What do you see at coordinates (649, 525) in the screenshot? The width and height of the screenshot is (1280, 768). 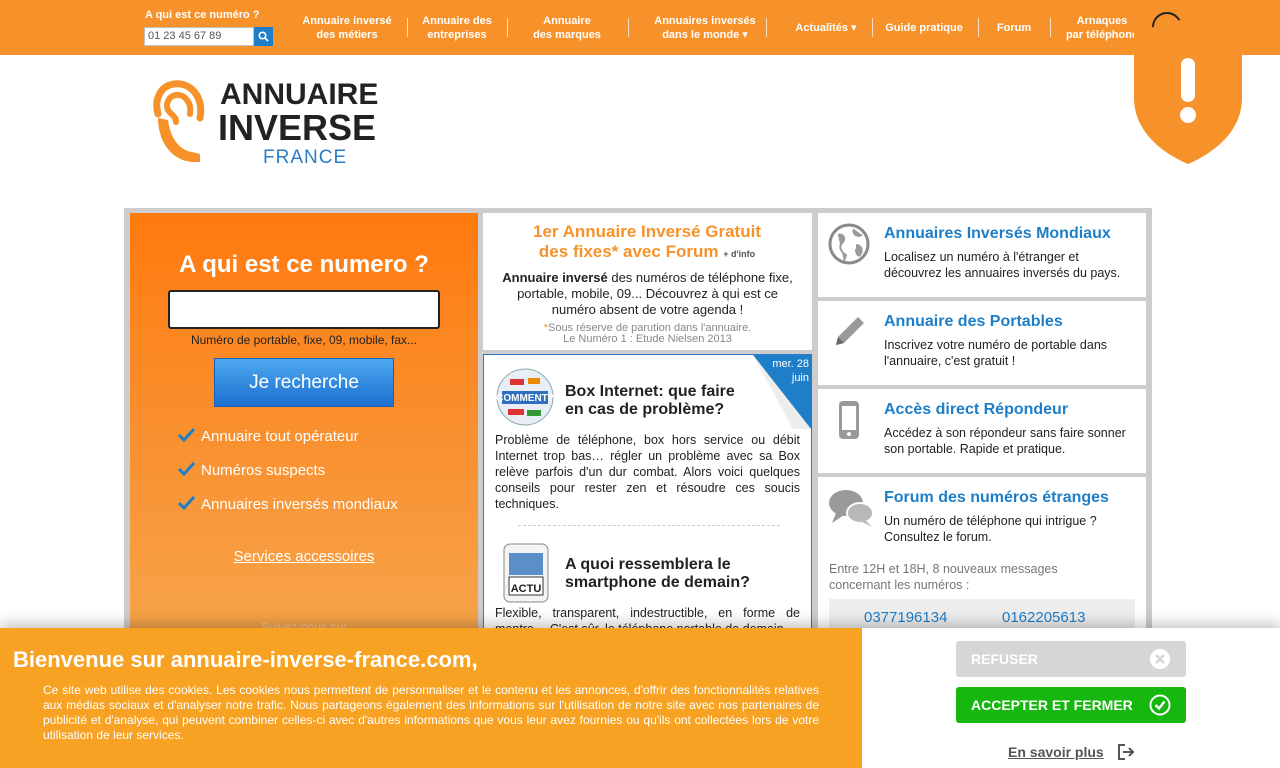 I see `news-divider` at bounding box center [649, 525].